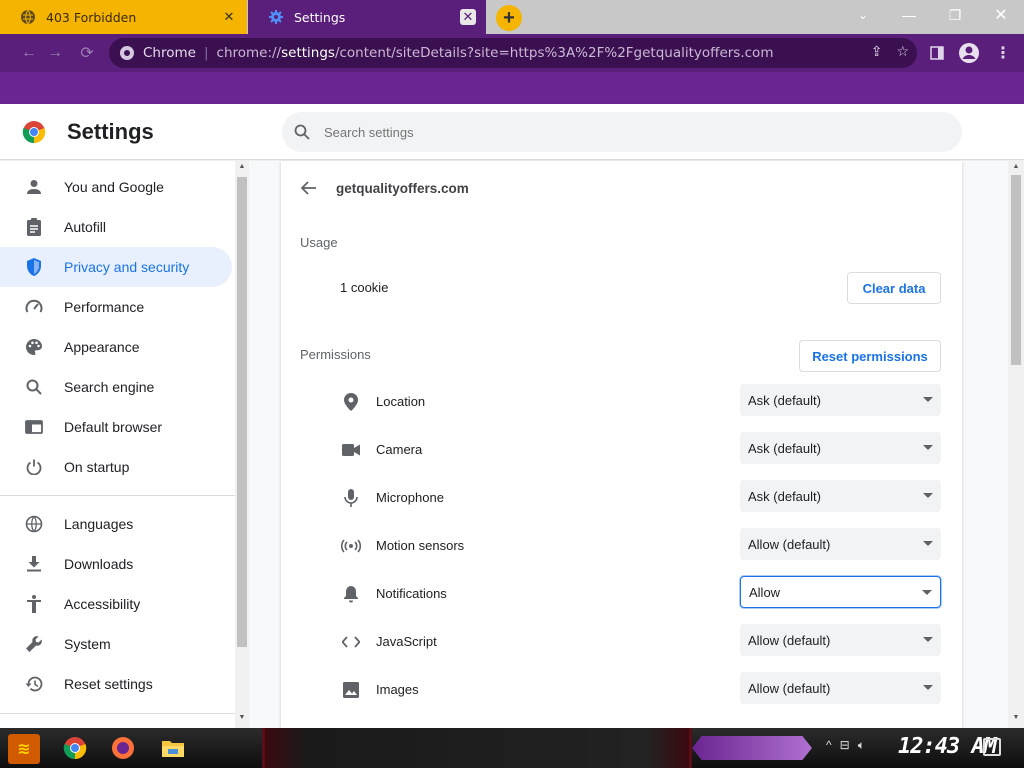 The width and height of the screenshot is (1024, 768). What do you see at coordinates (969, 53) in the screenshot?
I see `profile-avatar-icon` at bounding box center [969, 53].